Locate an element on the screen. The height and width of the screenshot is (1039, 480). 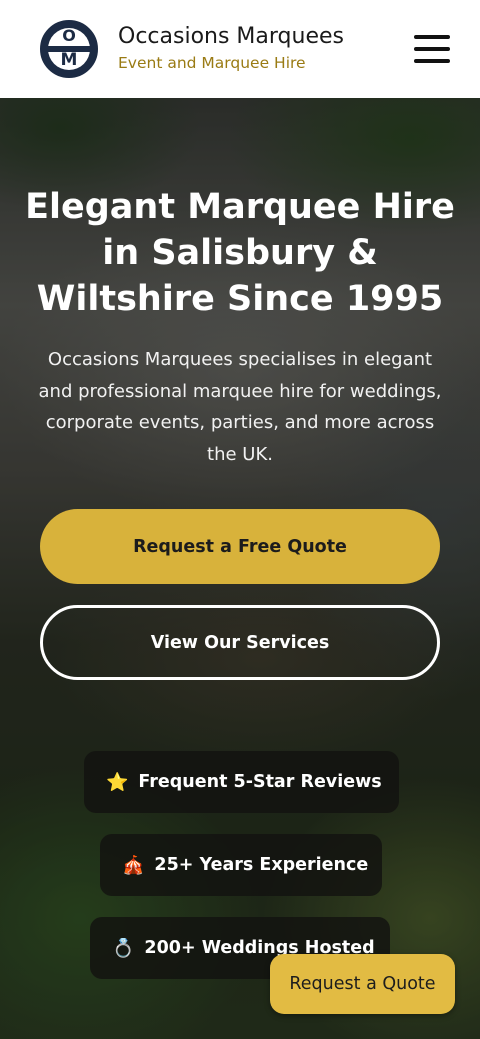
badge-reviews: ⭐ Frequent 5-Star Reviews is located at coordinates (241, 782).